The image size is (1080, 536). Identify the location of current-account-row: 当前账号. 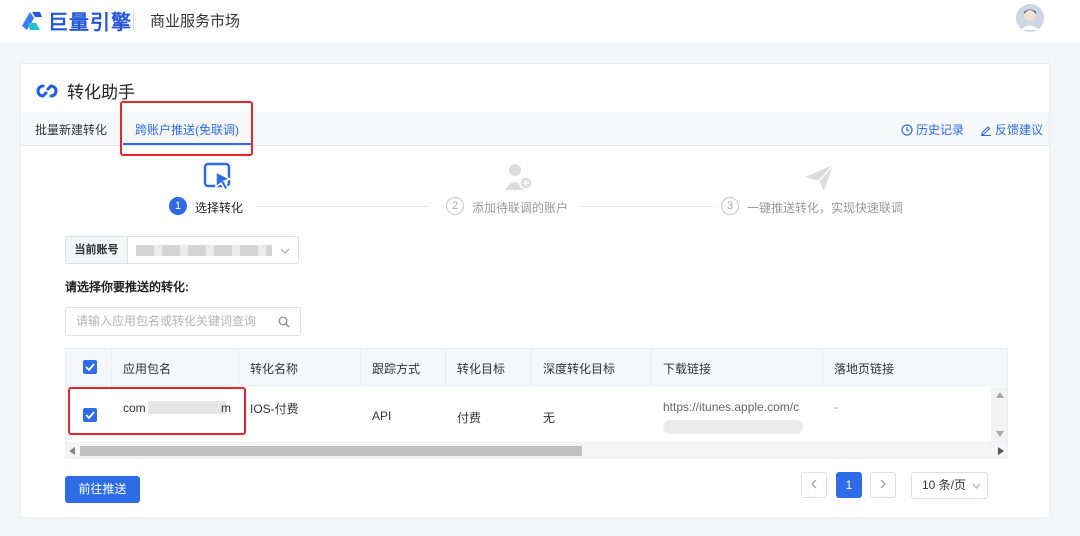
(182, 250).